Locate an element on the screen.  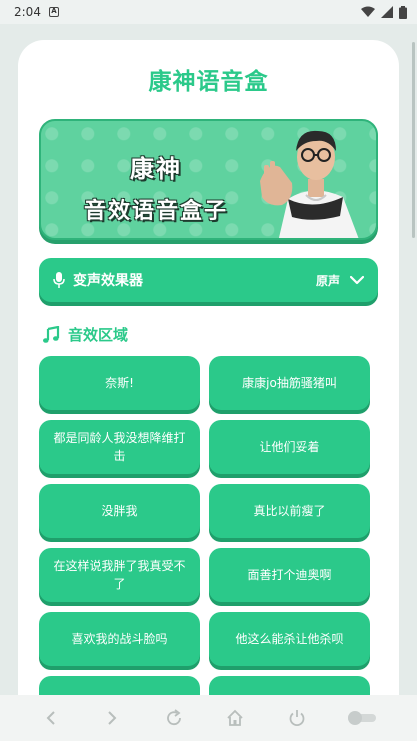
voice-changer-label: 变声效果器 is located at coordinates (108, 281).